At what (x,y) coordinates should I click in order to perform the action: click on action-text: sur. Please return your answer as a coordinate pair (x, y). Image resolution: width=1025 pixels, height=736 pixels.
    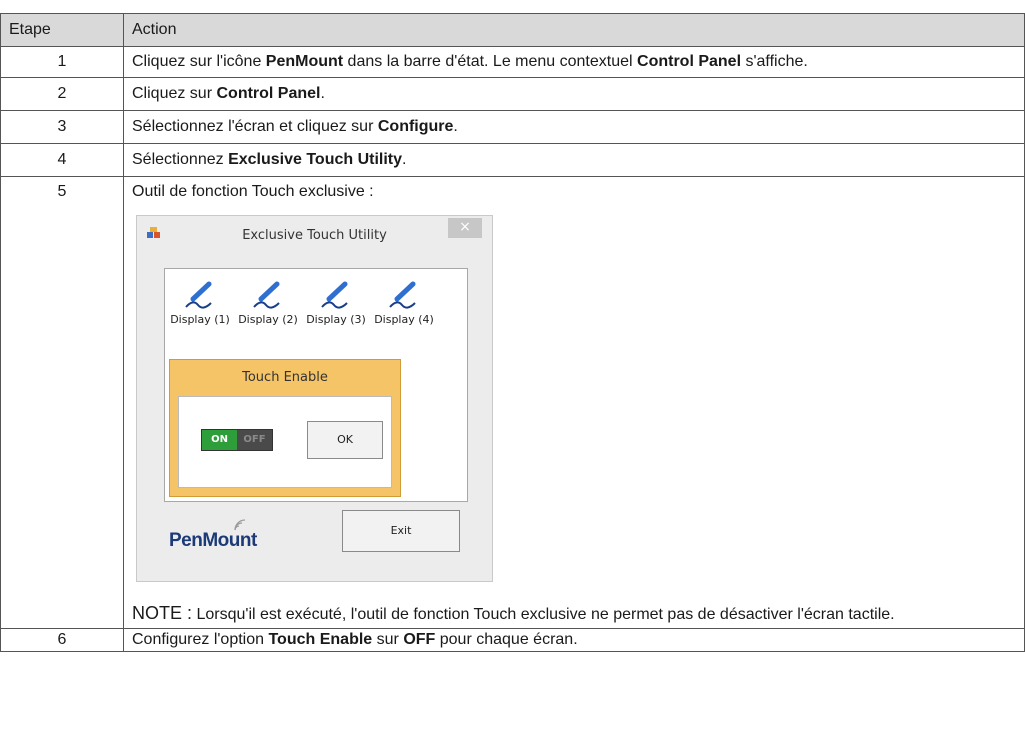
    Looking at the image, I should click on (388, 639).